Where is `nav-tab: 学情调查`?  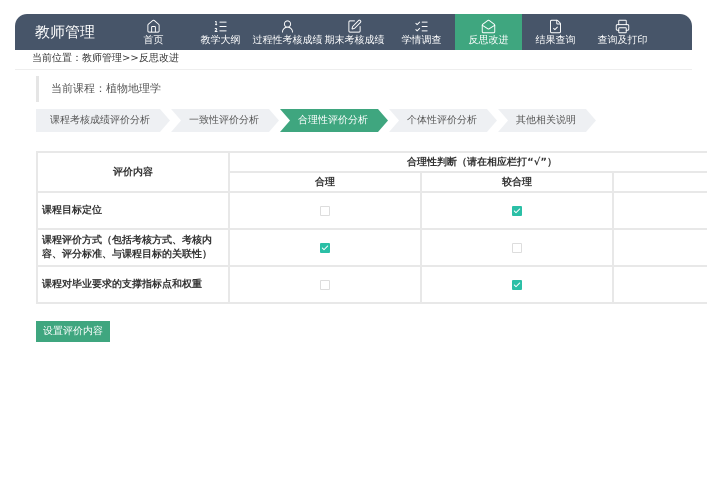 nav-tab: 学情调查 is located at coordinates (421, 32).